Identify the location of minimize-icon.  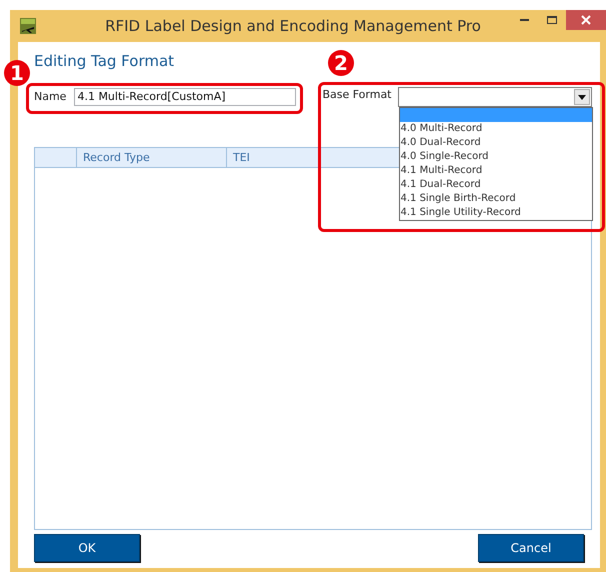
(524, 20).